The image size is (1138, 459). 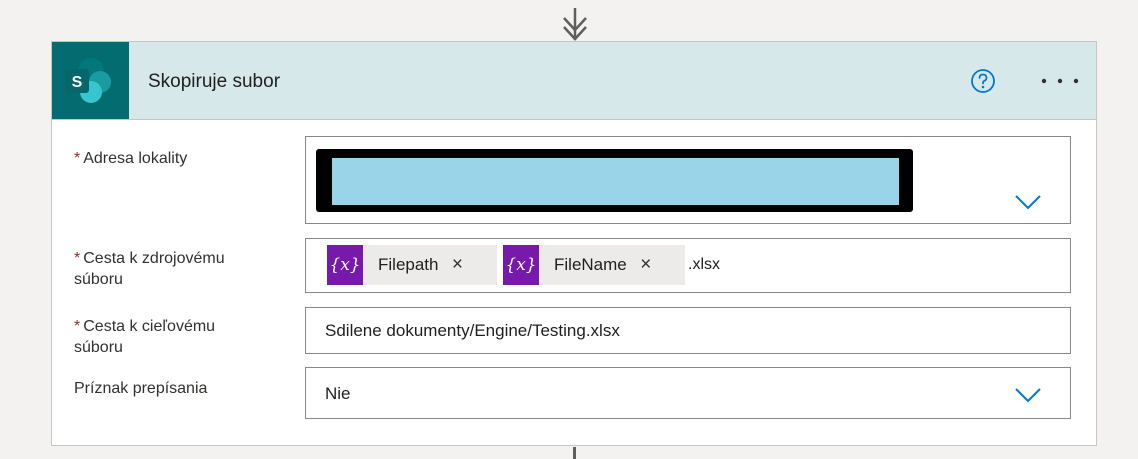 I want to click on site-address-label-text: Adresa lokality, so click(x=135, y=158).